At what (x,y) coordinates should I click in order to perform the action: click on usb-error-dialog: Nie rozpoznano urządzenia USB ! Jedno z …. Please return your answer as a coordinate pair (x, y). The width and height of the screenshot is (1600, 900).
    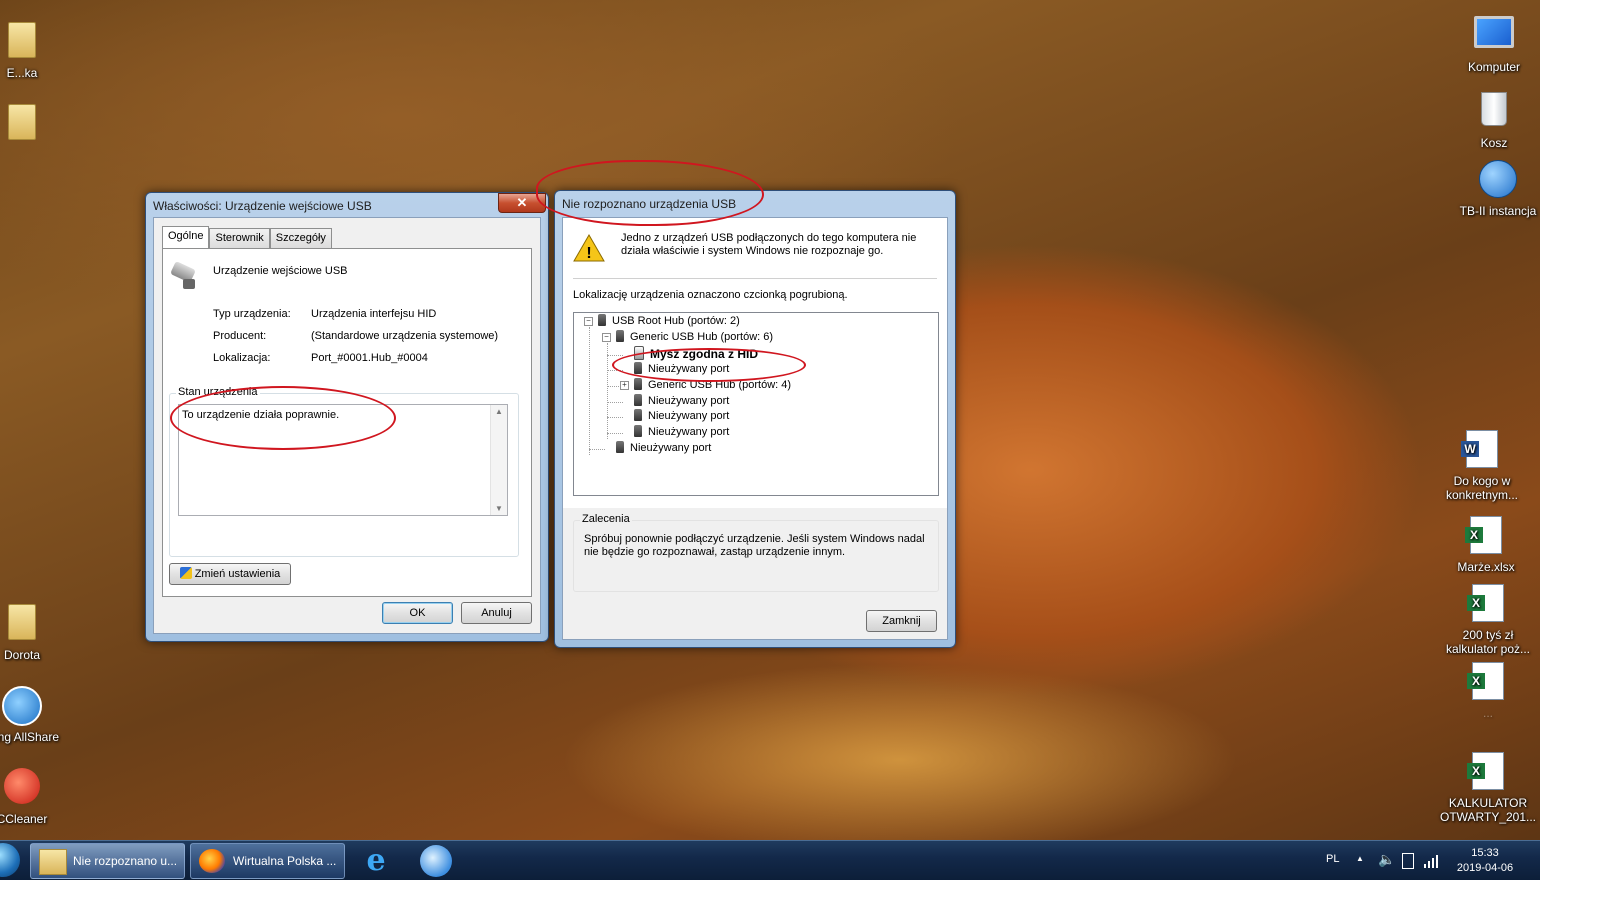
    Looking at the image, I should click on (755, 419).